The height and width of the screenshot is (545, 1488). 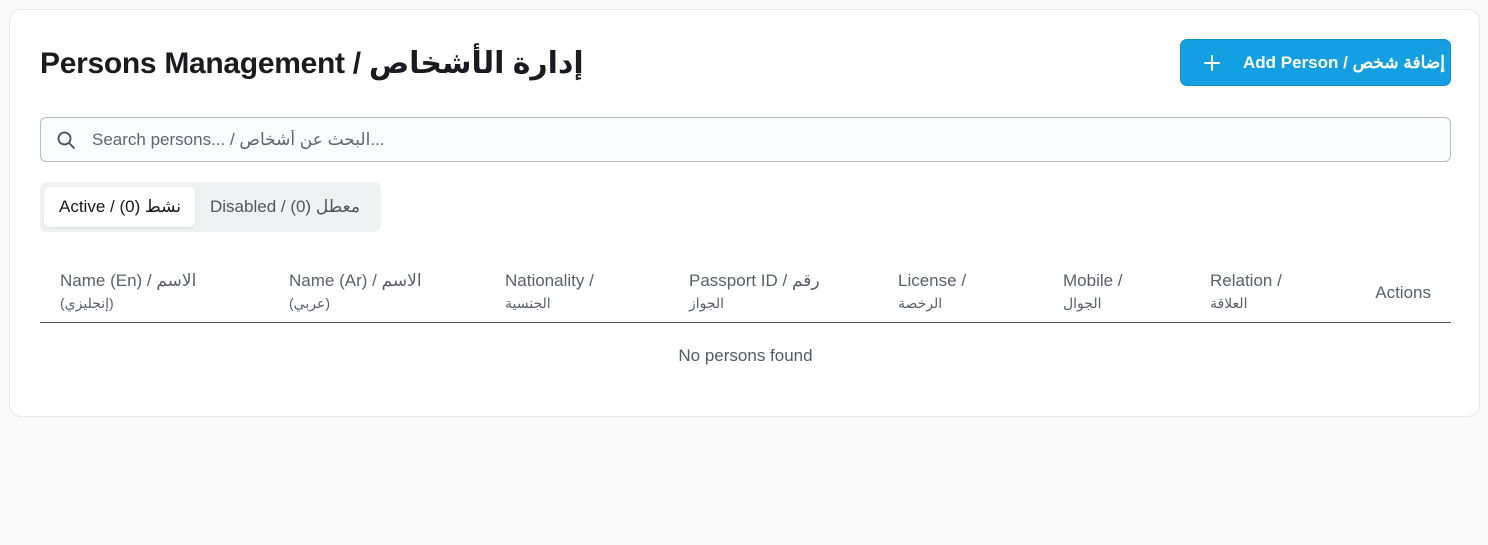 I want to click on column-header-mobile-line1: Mobile /, so click(x=1093, y=280).